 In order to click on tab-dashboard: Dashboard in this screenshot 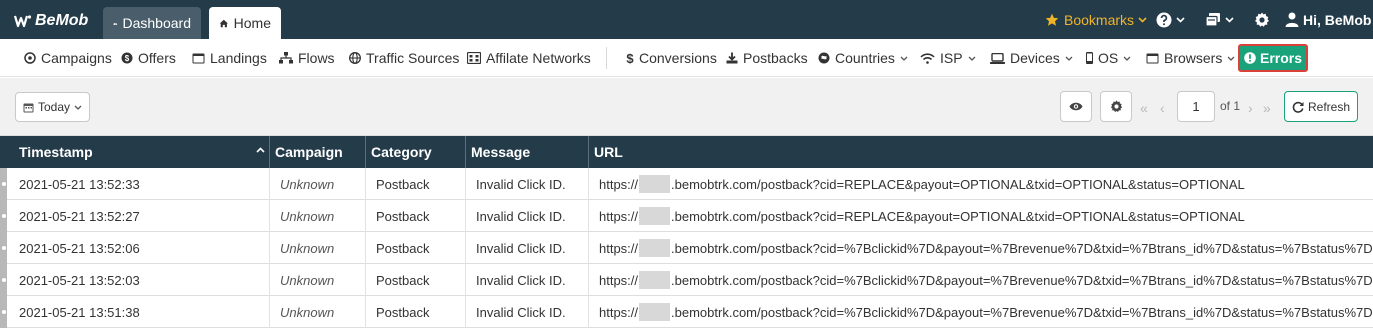, I will do `click(152, 23)`.